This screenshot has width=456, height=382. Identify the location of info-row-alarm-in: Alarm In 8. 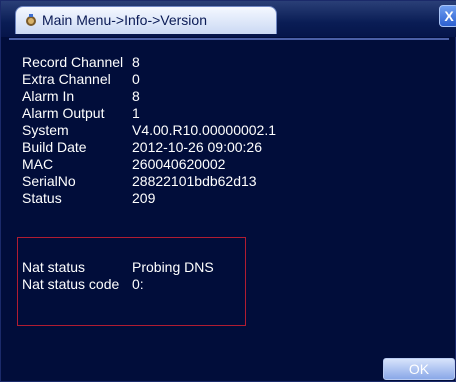
(149, 96).